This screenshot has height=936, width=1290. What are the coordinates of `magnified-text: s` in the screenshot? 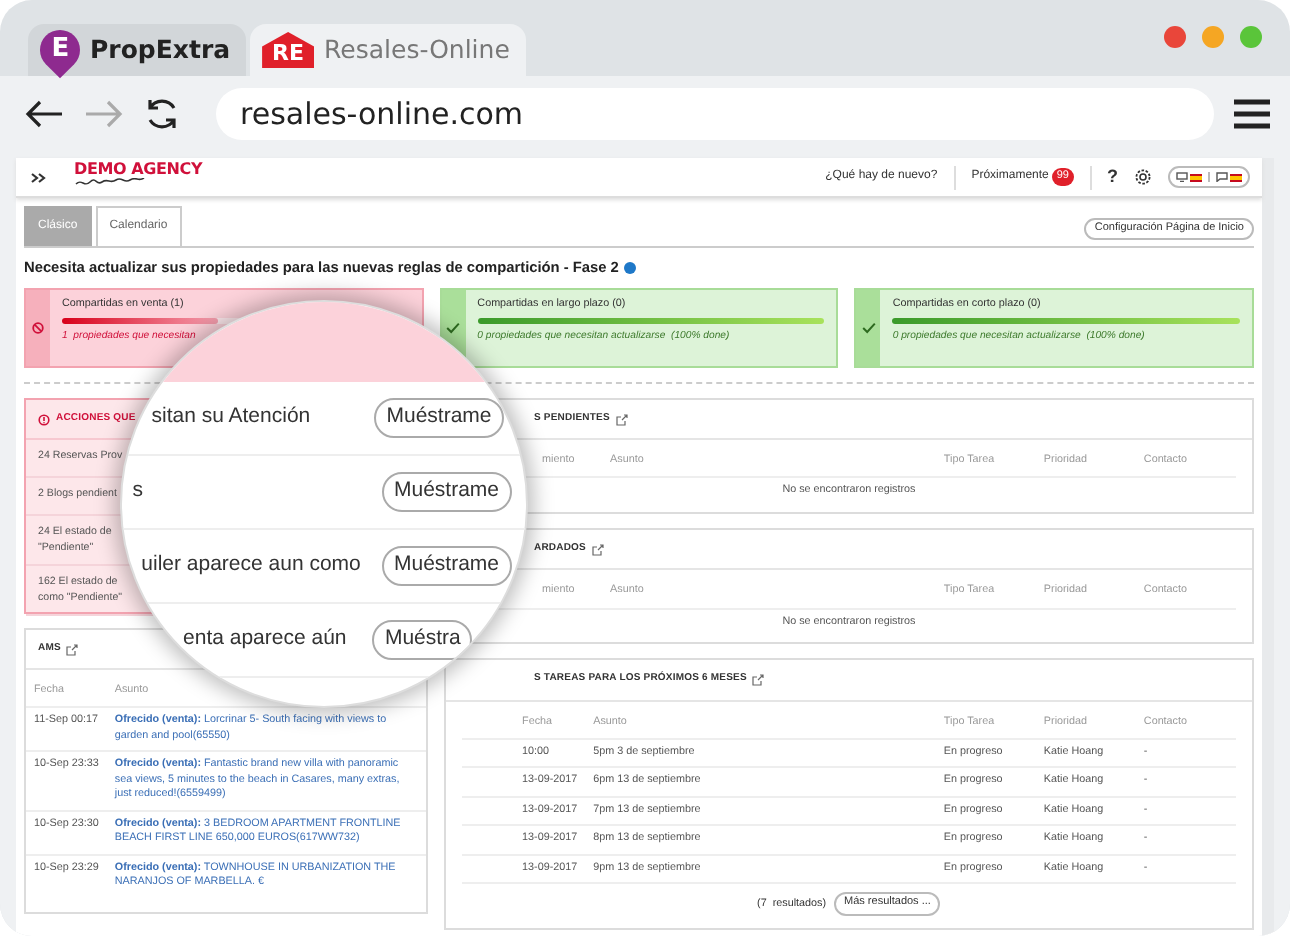 It's located at (137, 491).